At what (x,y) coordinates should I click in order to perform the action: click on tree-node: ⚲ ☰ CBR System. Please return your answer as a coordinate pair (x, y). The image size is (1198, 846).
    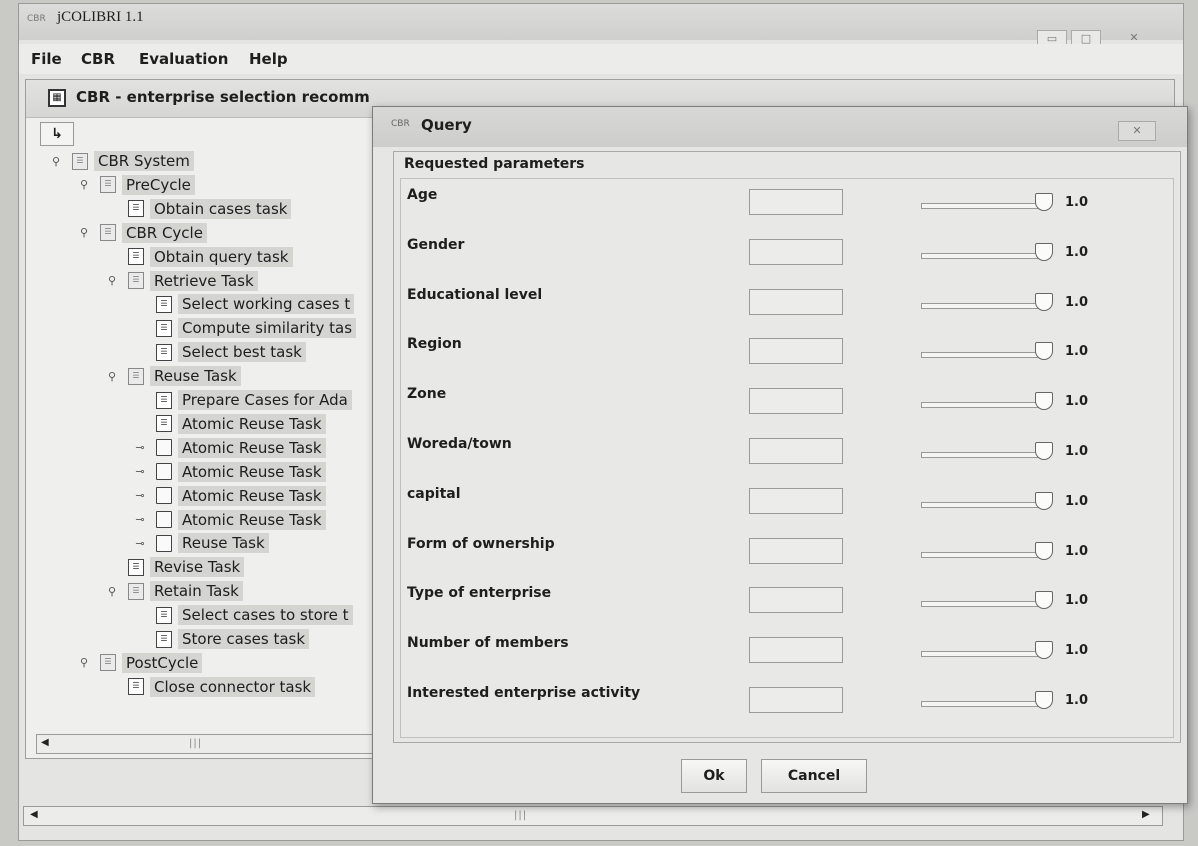
    Looking at the image, I should click on (122, 161).